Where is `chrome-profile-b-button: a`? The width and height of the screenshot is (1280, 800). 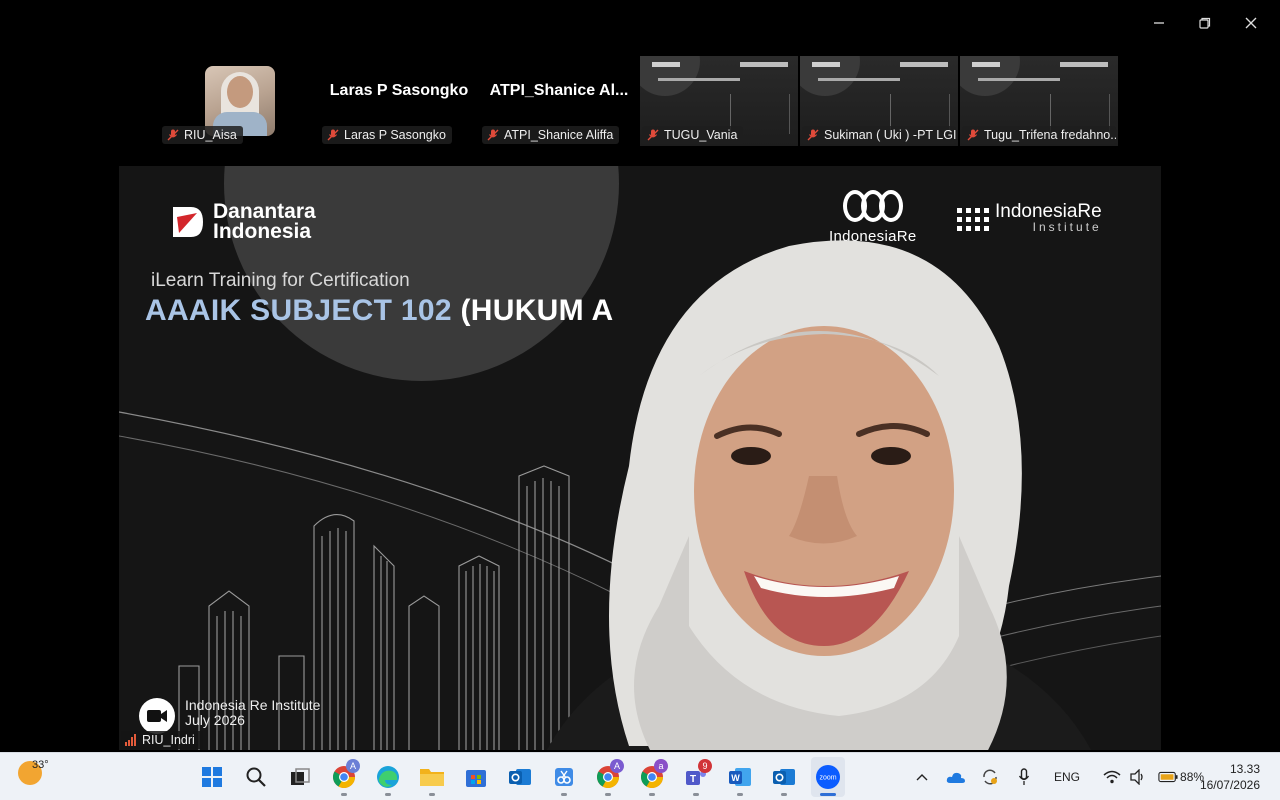 chrome-profile-b-button: a is located at coordinates (652, 777).